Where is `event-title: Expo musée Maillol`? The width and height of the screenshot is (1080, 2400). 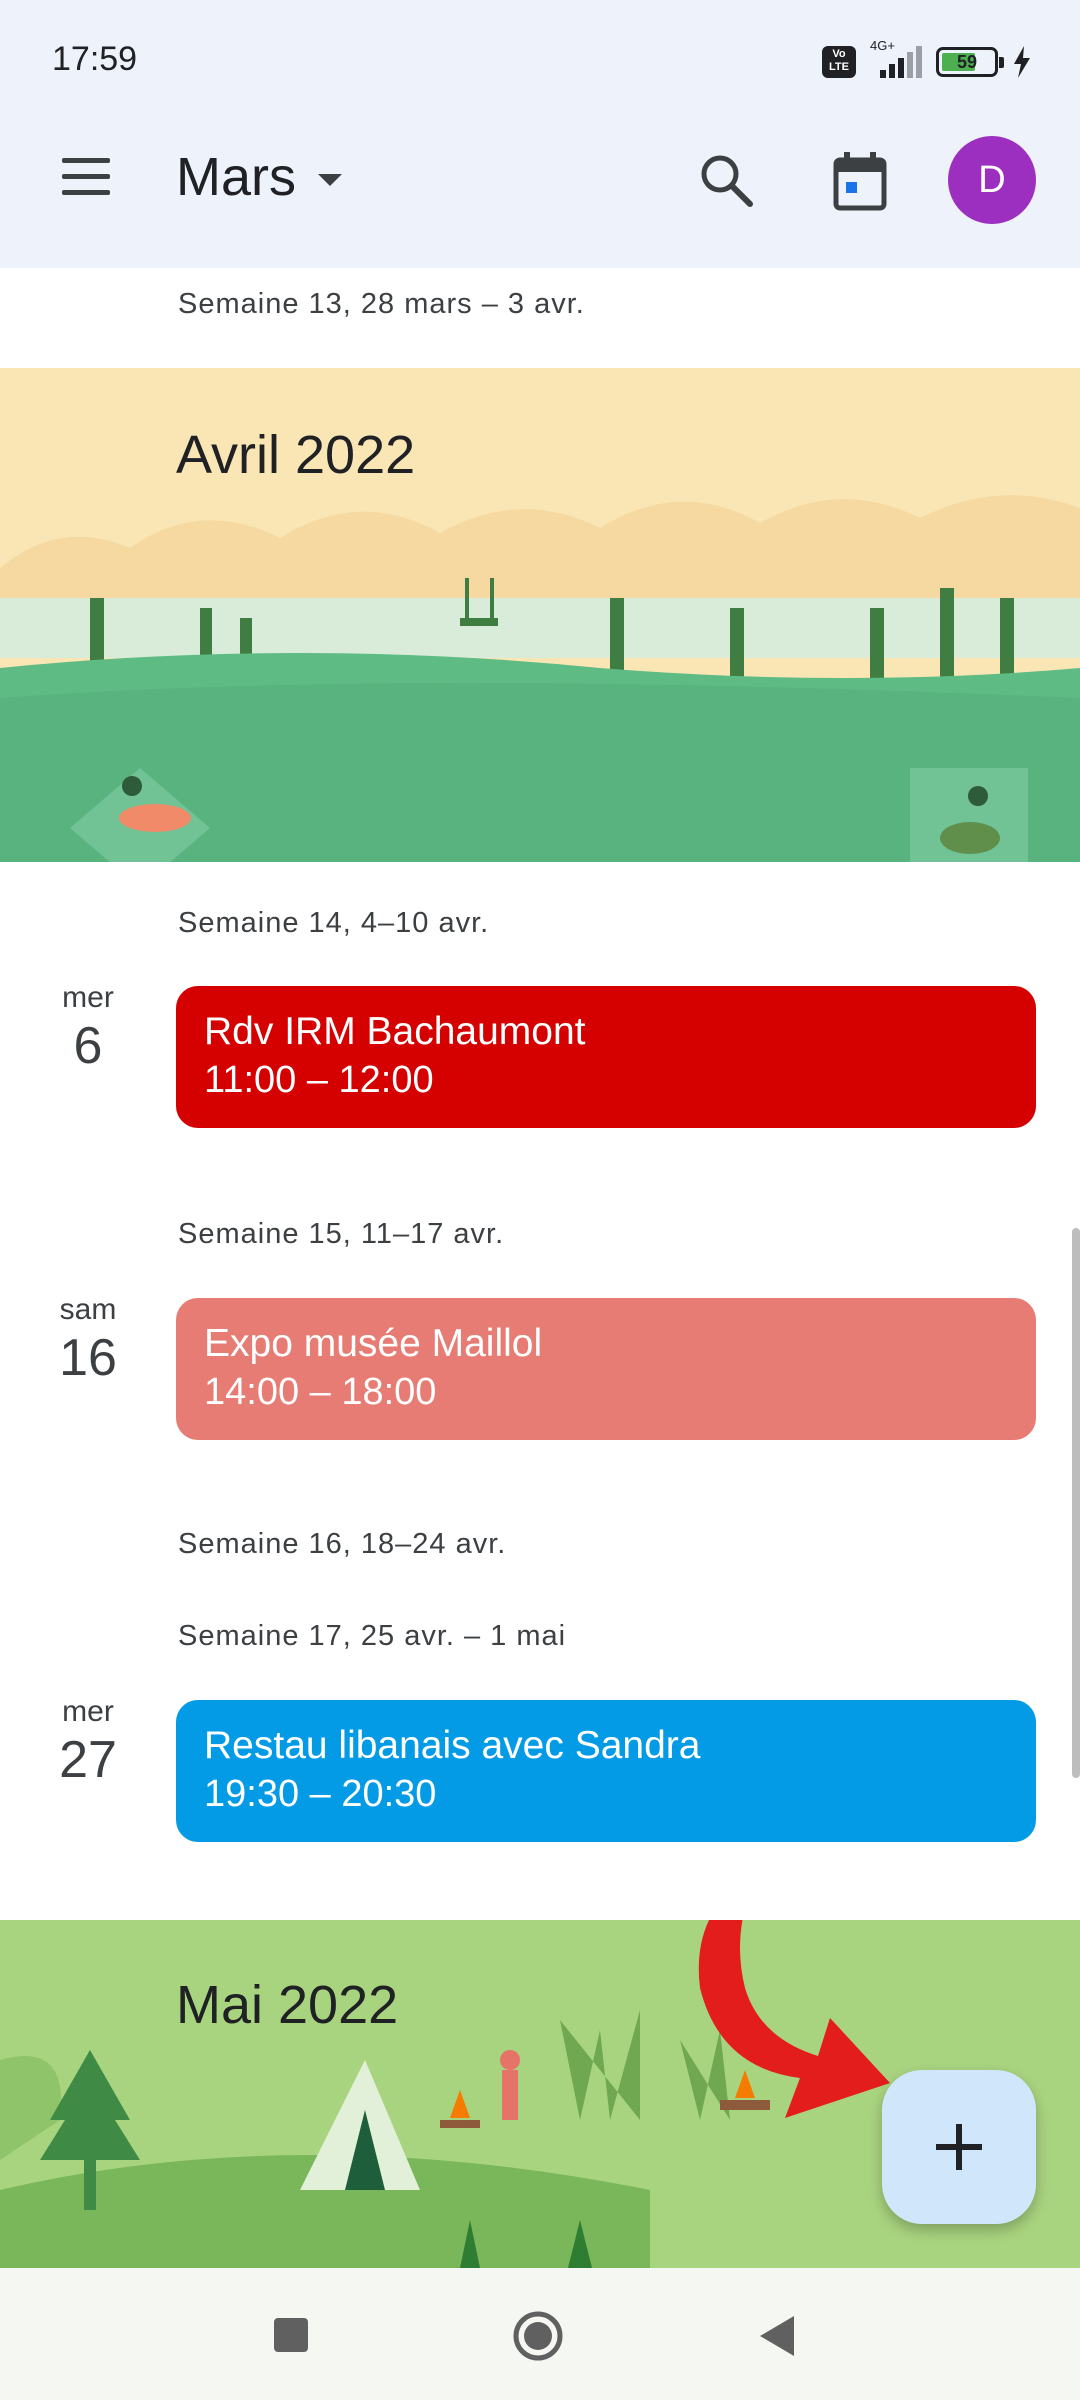 event-title: Expo musée Maillol is located at coordinates (373, 1343).